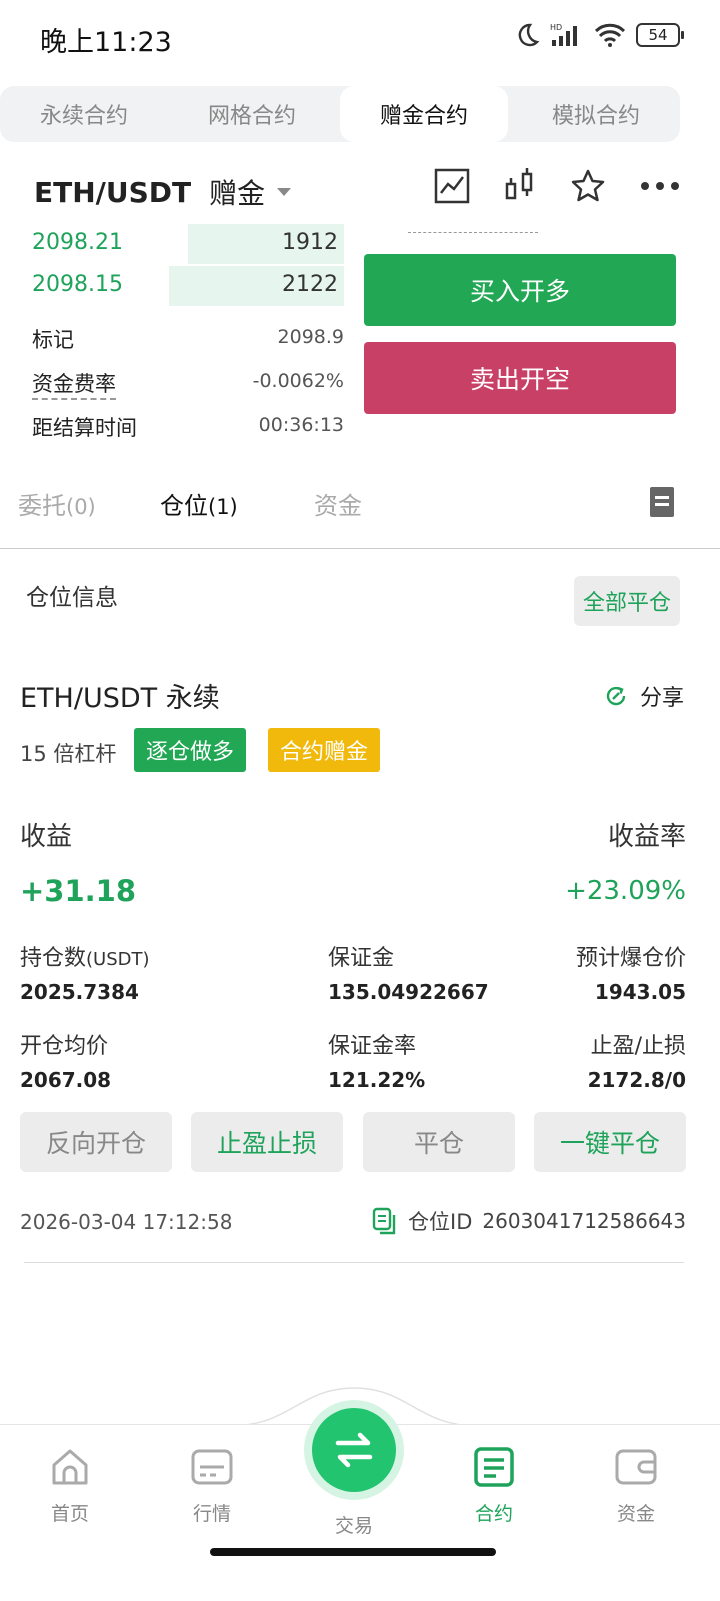 Image resolution: width=720 pixels, height=1601 pixels. What do you see at coordinates (584, 1221) in the screenshot?
I see `position-id-value: 2603041712586643` at bounding box center [584, 1221].